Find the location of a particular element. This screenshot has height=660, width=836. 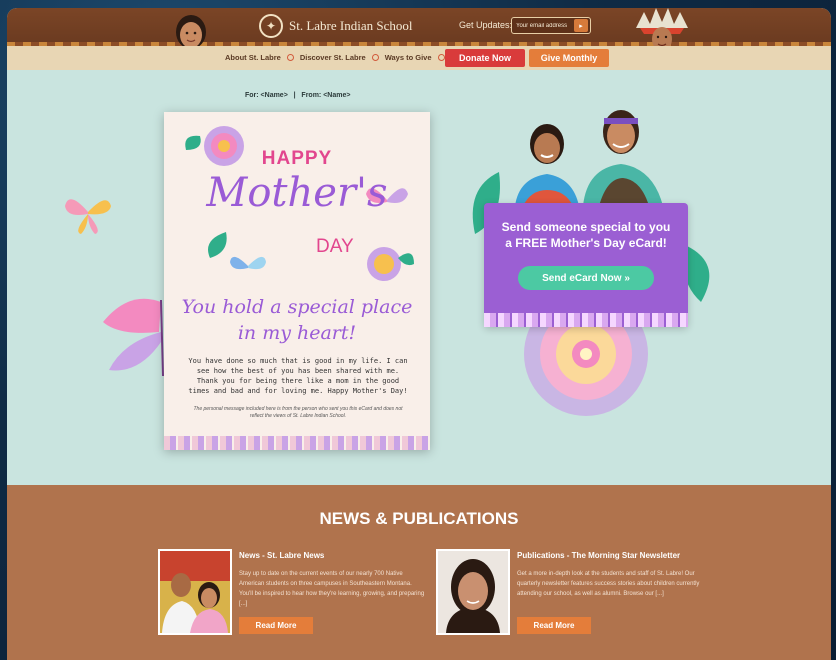

promo-line-1: Send someone special to you is located at coordinates (586, 227).